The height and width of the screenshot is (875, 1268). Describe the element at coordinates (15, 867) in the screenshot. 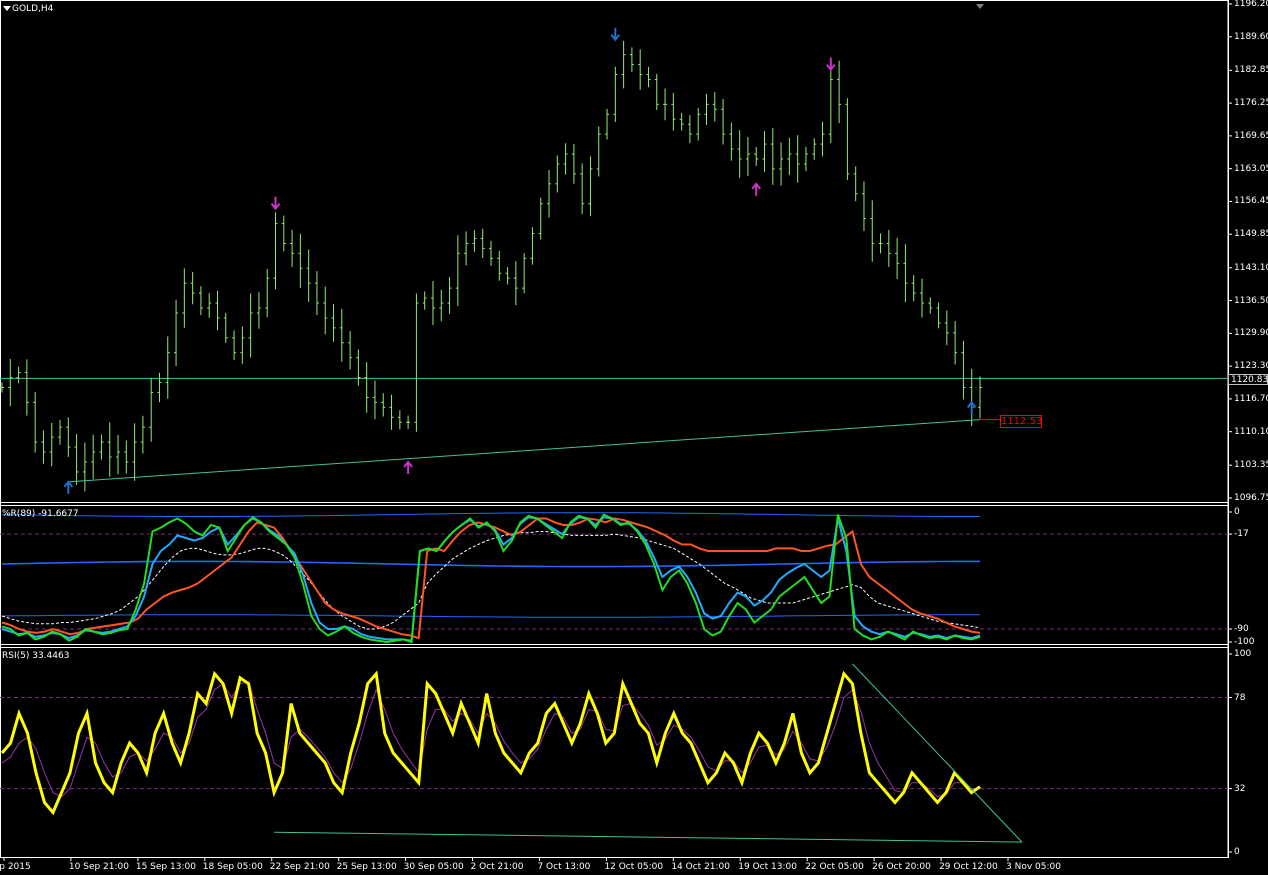

I see `time-tick-label: Sep 2015` at that location.